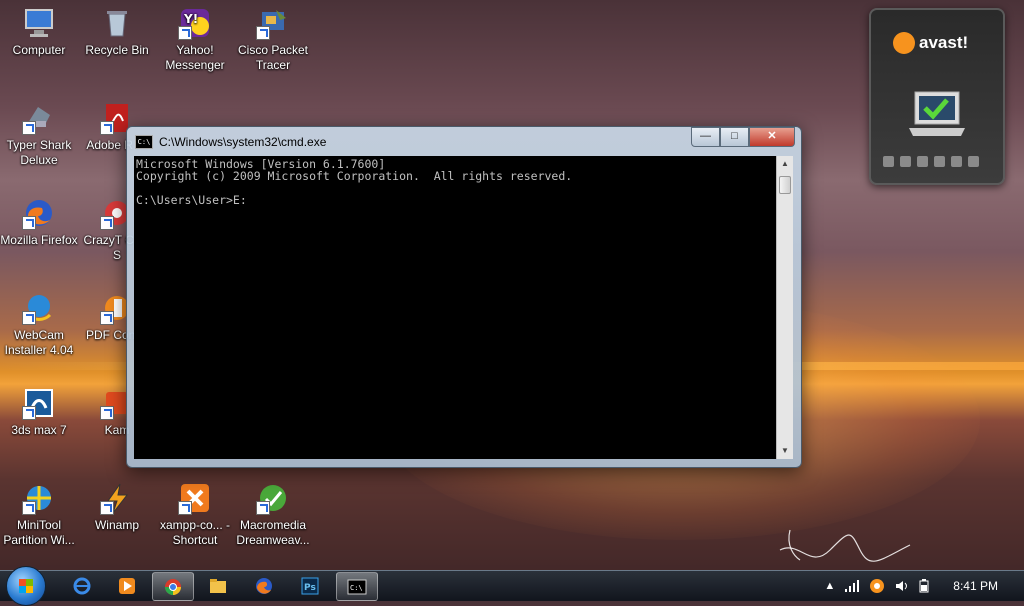 The width and height of the screenshot is (1024, 606). What do you see at coordinates (195, 57) in the screenshot?
I see `desktop-icon-label: Yahoo! Messenger` at bounding box center [195, 57].